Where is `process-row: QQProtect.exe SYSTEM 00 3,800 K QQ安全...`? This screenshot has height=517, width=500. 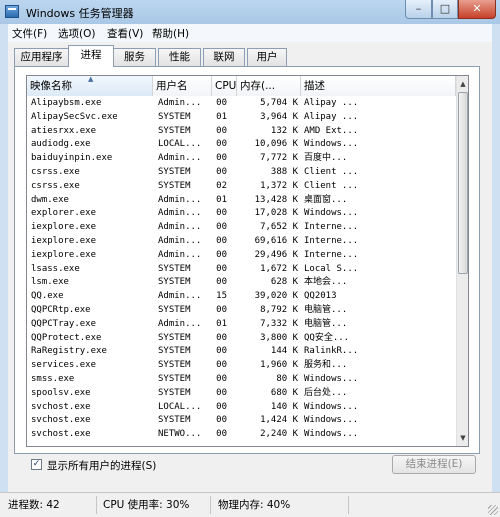 process-row: QQProtect.exe SYSTEM 00 3,800 K QQ安全... is located at coordinates (241, 339).